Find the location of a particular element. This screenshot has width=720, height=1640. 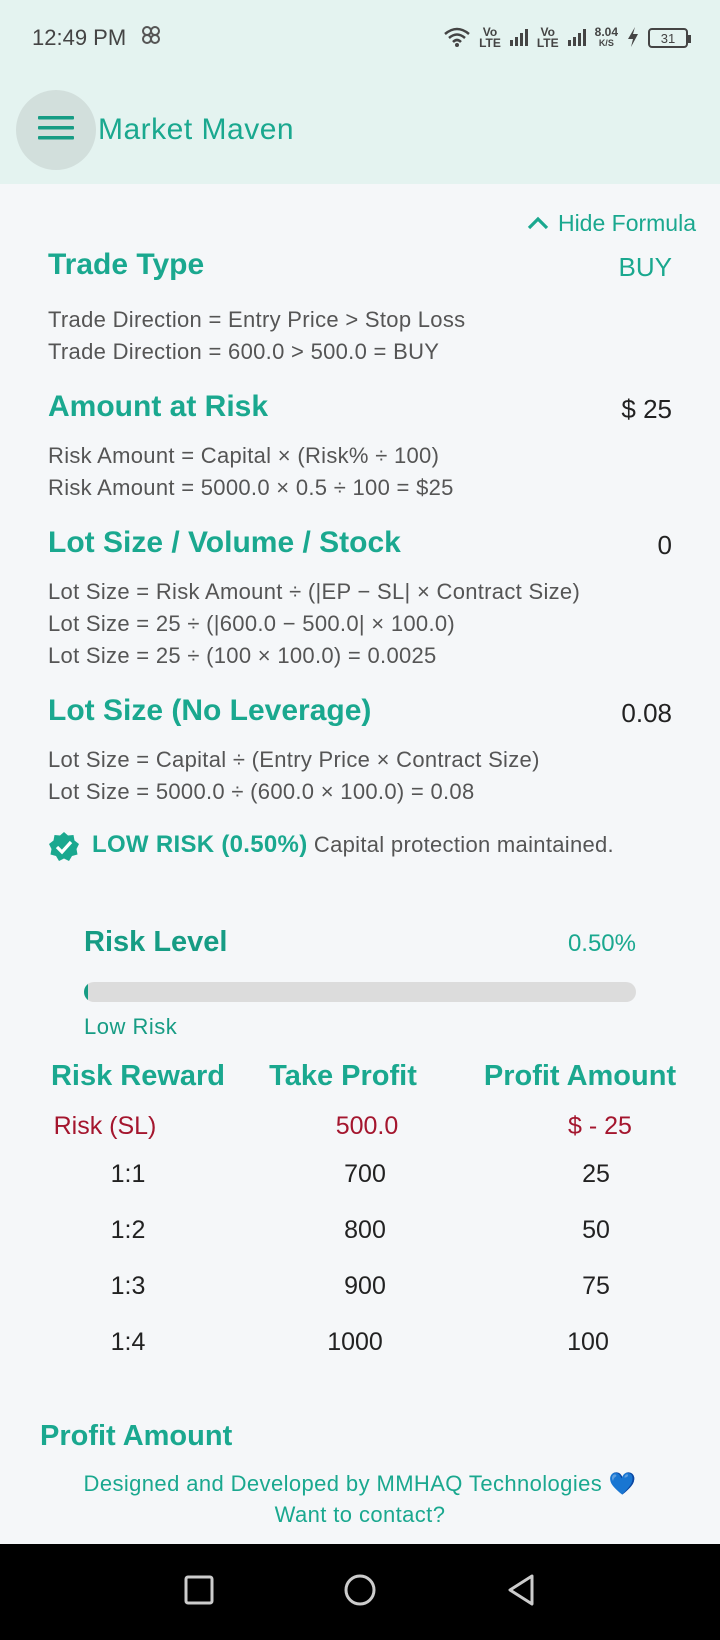

chevron-up-icon is located at coordinates (538, 223).